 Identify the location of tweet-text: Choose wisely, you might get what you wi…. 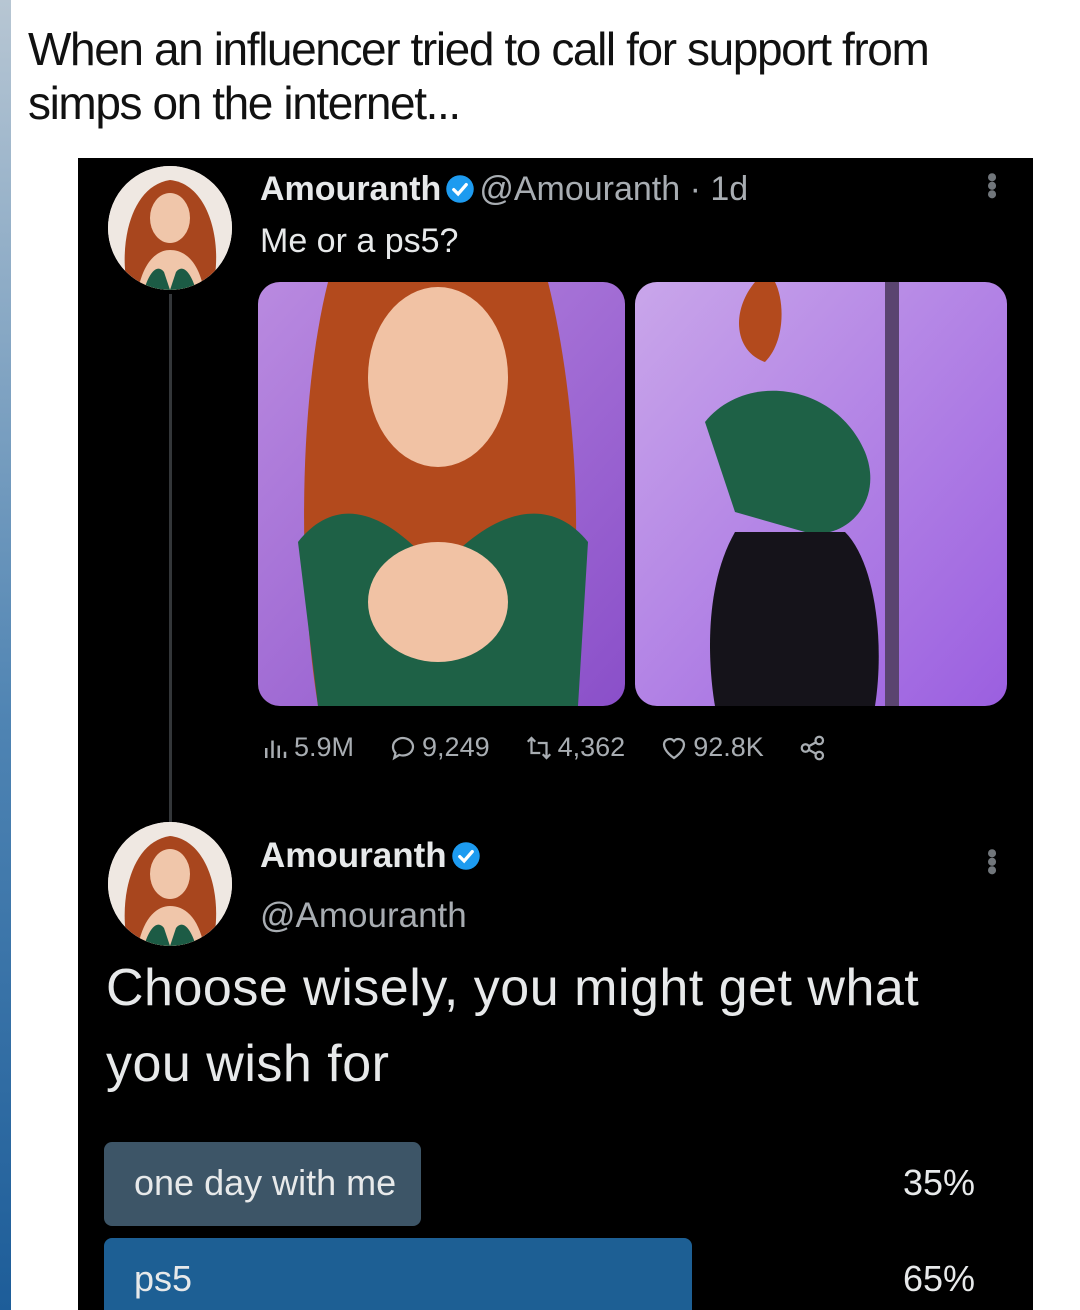
(513, 1026).